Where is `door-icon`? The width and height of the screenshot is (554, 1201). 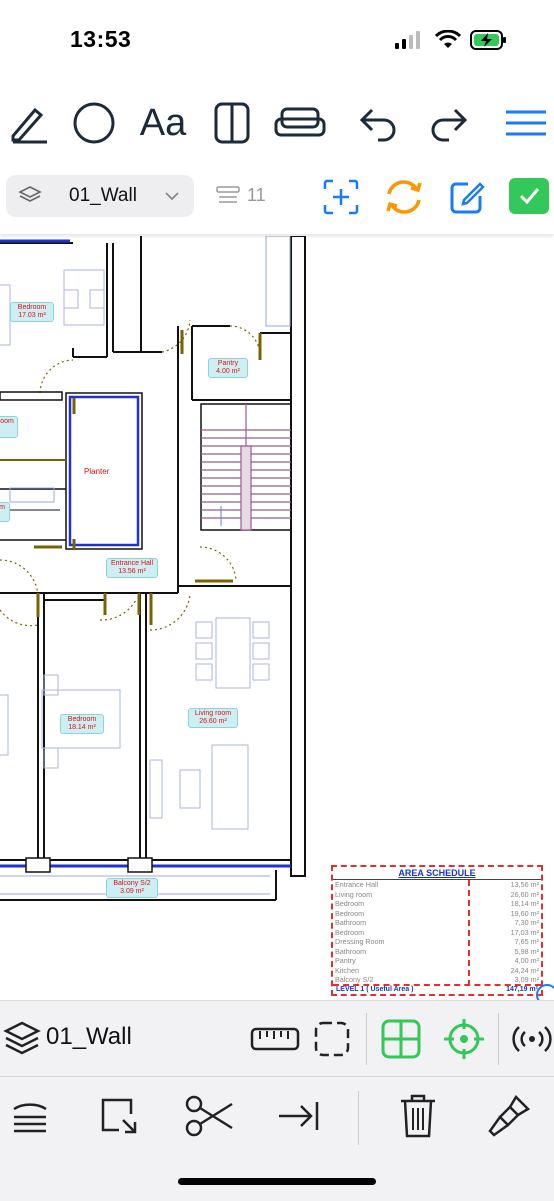
door-icon is located at coordinates (232, 123).